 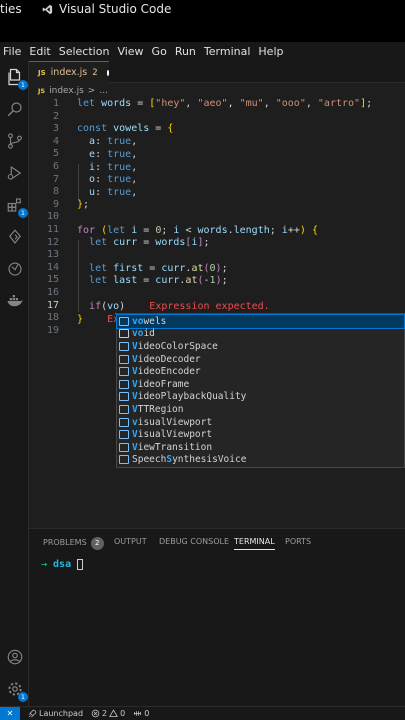 I want to click on remote-explorer-icon, so click(x=15, y=236).